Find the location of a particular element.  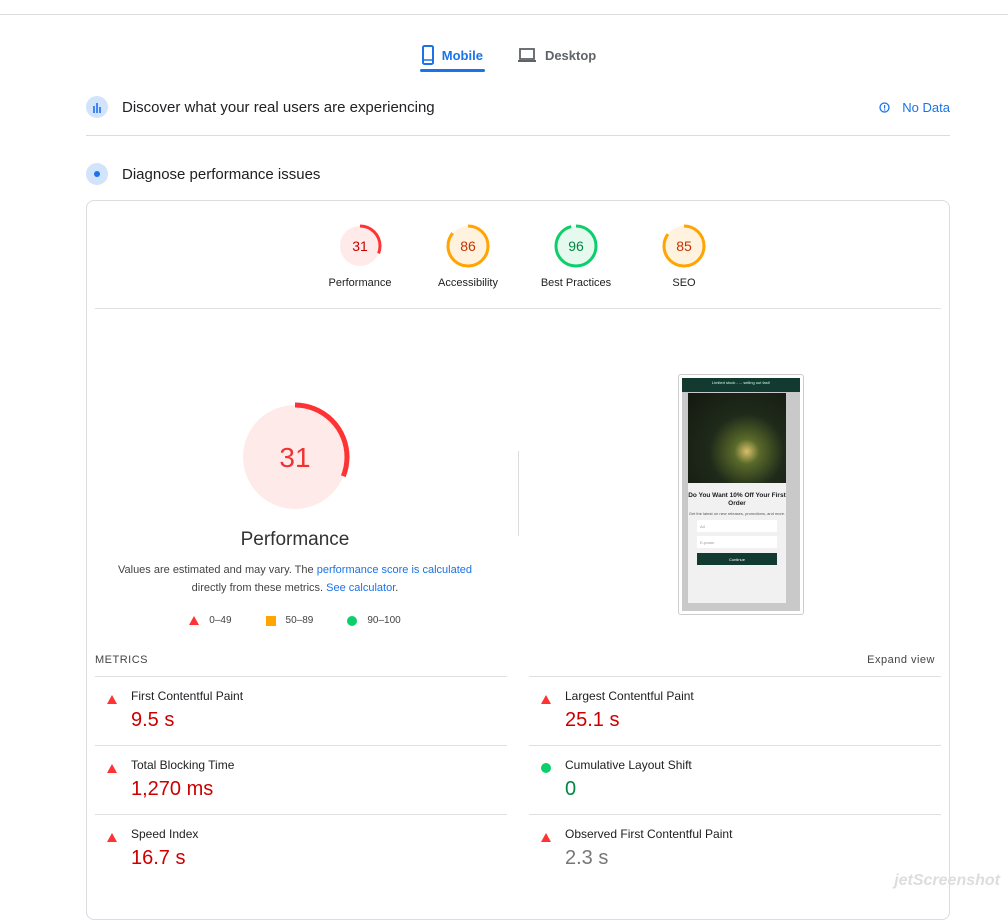

score-gauge-icon: 96 is located at coordinates (576, 246).